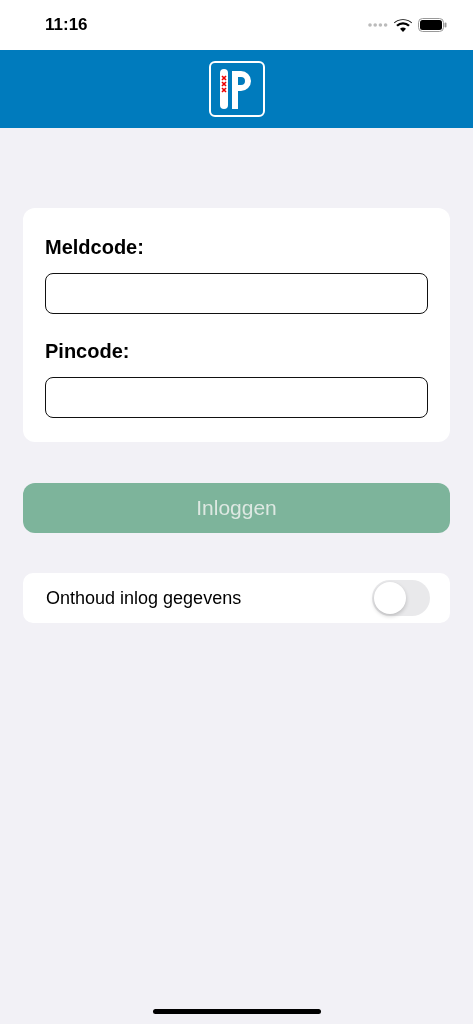  What do you see at coordinates (432, 25) in the screenshot?
I see `battery-icon` at bounding box center [432, 25].